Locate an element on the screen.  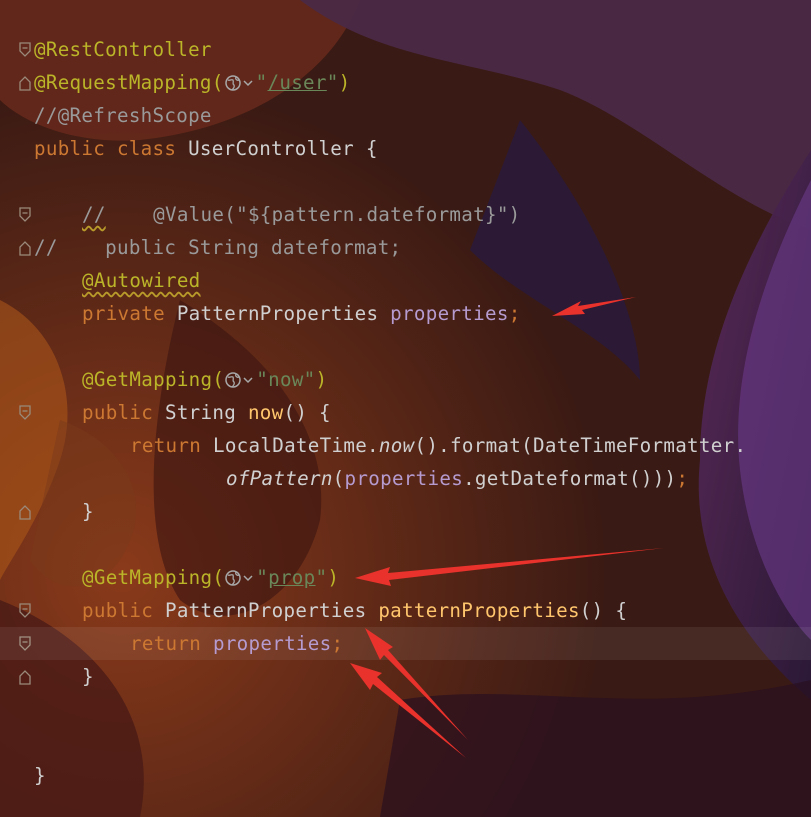
get-mapping-url: prop is located at coordinates (291, 577).